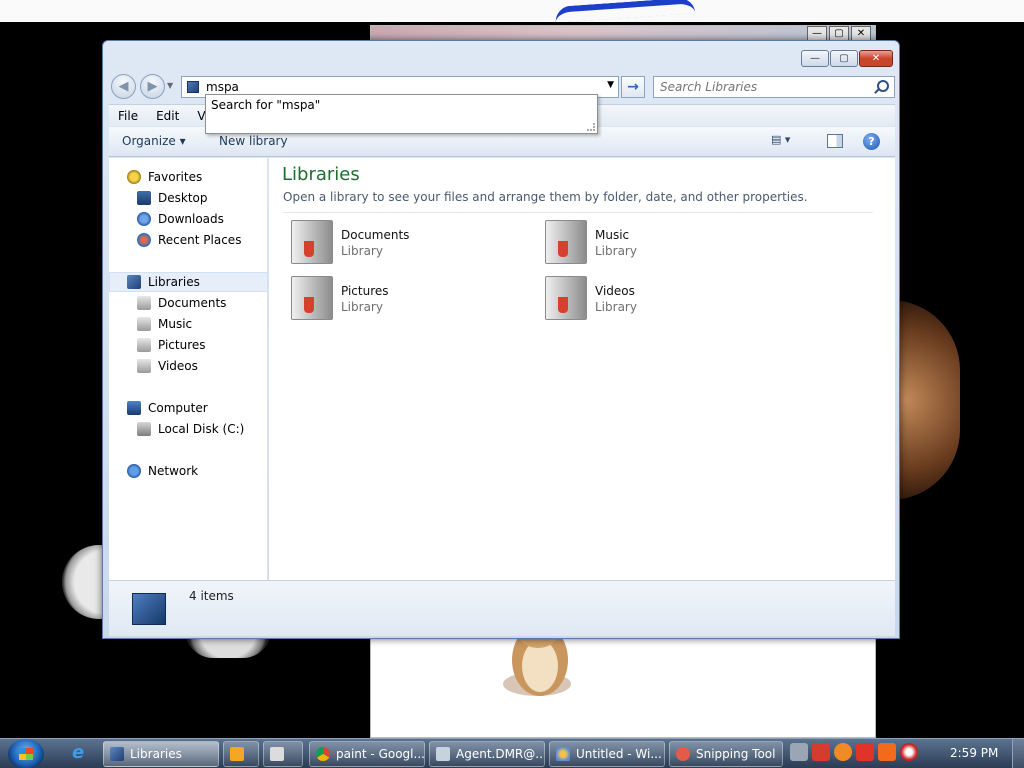 This screenshot has height=768, width=1024. What do you see at coordinates (171, 345) in the screenshot?
I see `sidebar-item-pictures: Pictures` at bounding box center [171, 345].